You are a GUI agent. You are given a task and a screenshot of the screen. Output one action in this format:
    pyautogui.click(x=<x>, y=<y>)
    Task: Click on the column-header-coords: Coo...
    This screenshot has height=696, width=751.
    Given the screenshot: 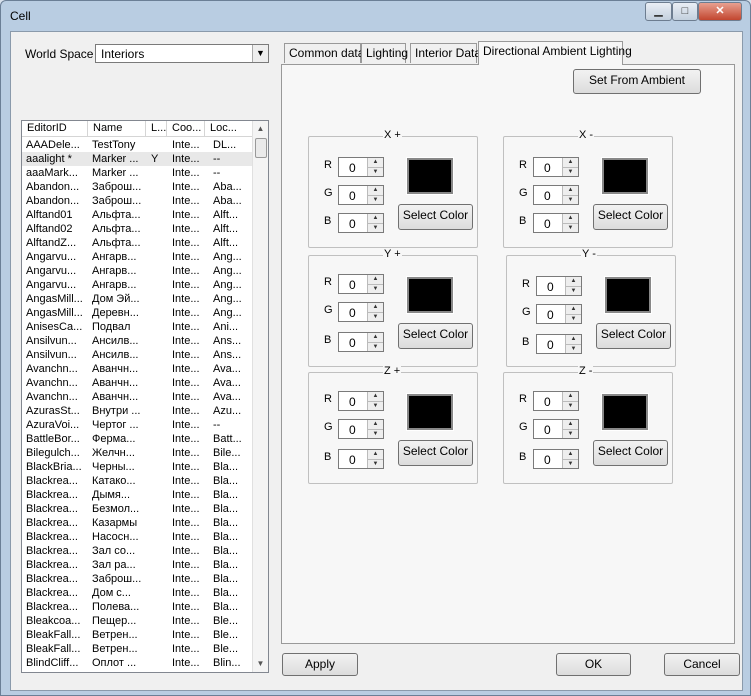 What is the action you would take?
    pyautogui.click(x=186, y=129)
    